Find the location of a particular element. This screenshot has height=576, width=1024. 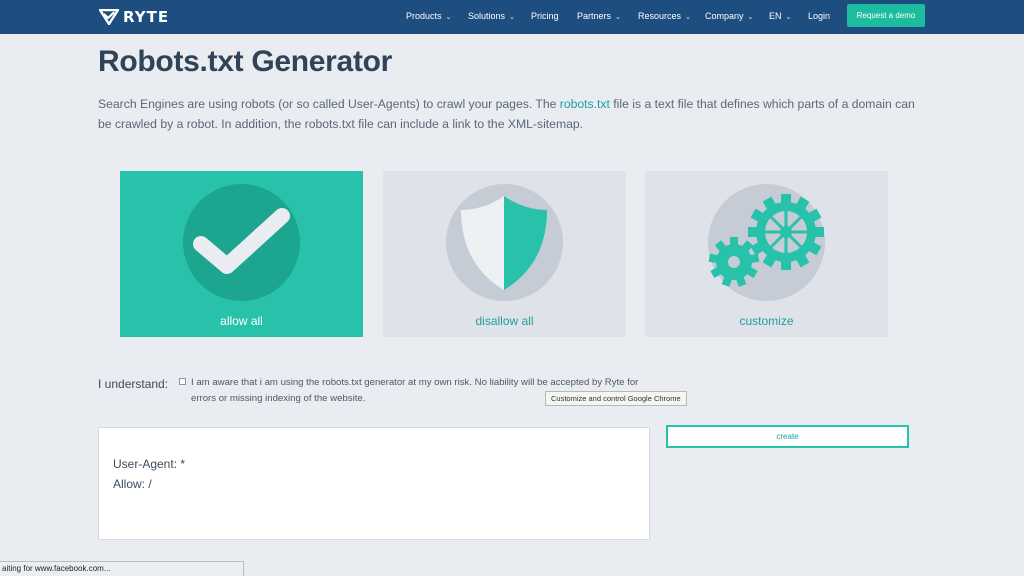

option-customize: customize is located at coordinates (766, 254).